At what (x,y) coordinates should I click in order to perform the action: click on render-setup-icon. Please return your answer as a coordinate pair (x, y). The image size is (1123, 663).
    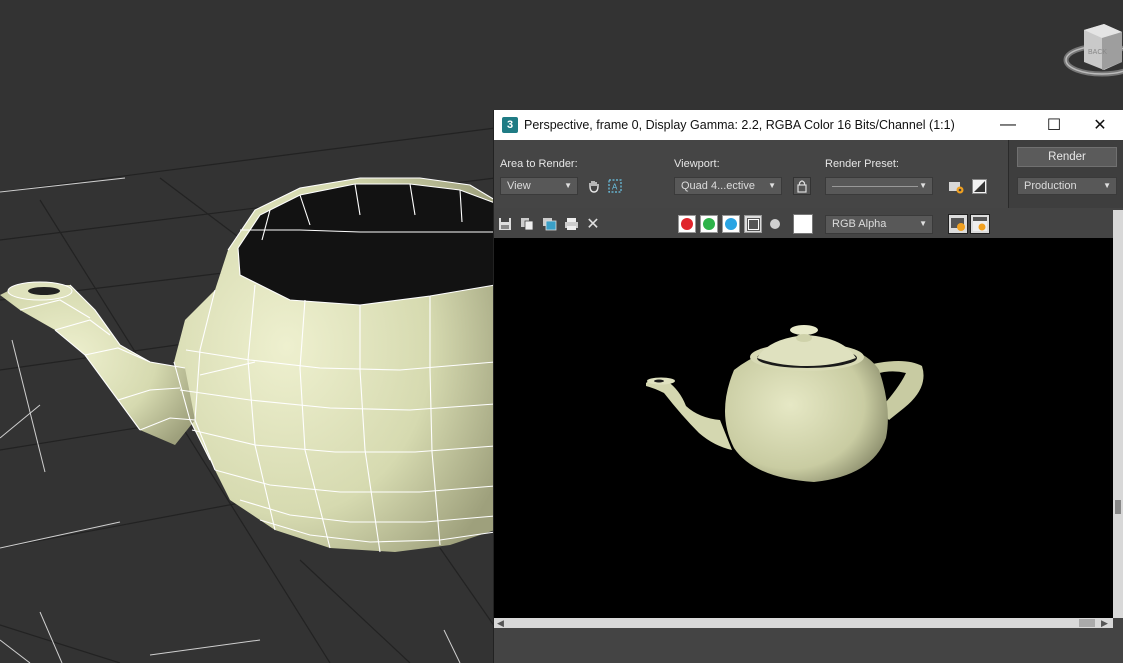
    Looking at the image, I should click on (956, 186).